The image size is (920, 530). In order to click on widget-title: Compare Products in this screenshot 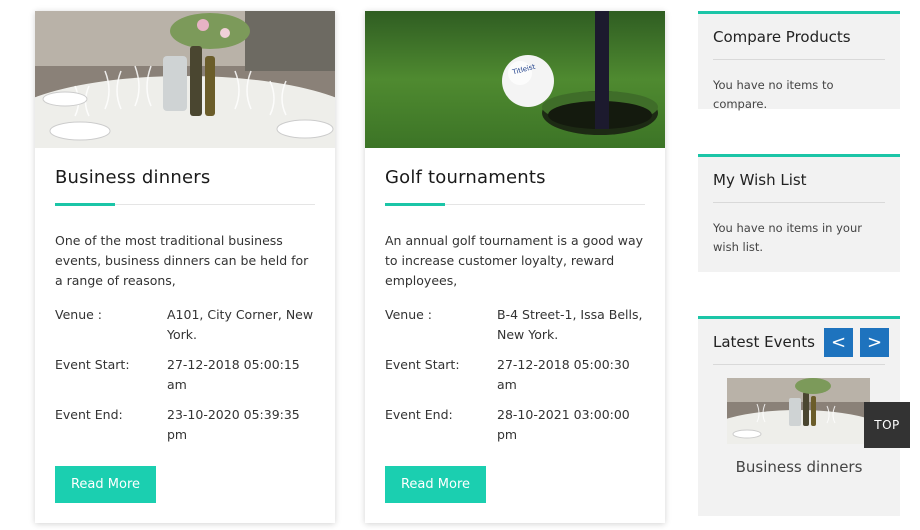, I will do `click(782, 37)`.